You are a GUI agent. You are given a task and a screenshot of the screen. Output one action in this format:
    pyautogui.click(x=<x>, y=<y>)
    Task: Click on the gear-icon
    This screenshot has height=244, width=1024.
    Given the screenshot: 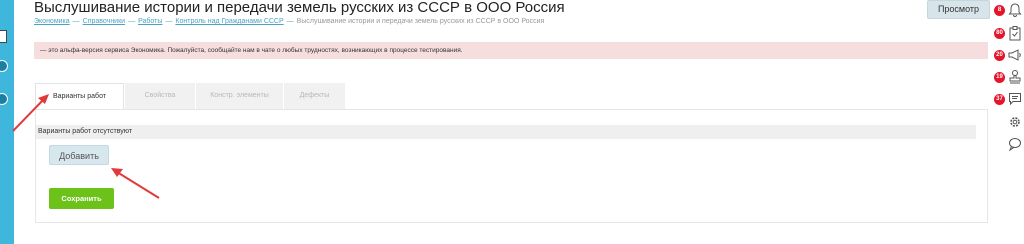 What is the action you would take?
    pyautogui.click(x=1015, y=122)
    